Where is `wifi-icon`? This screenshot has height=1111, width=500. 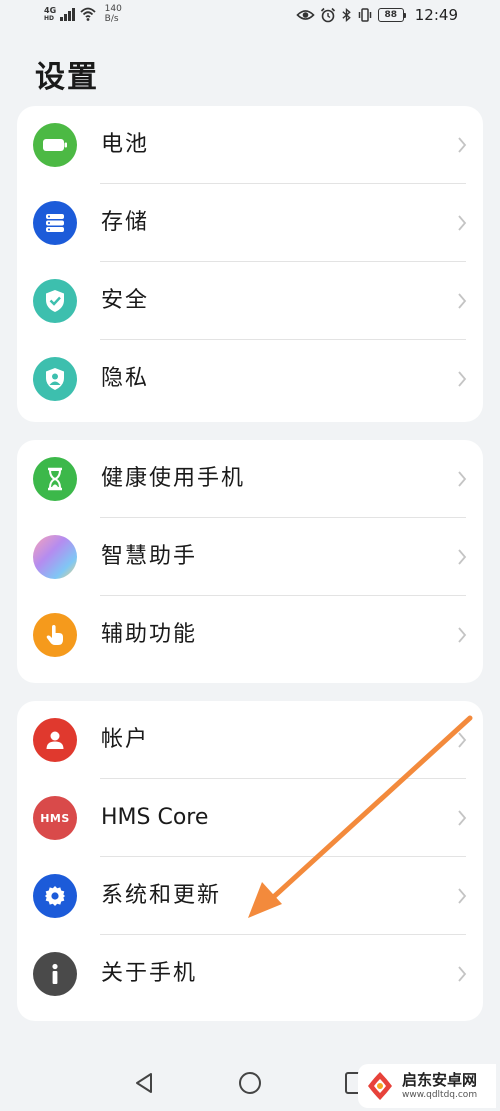 wifi-icon is located at coordinates (88, 14).